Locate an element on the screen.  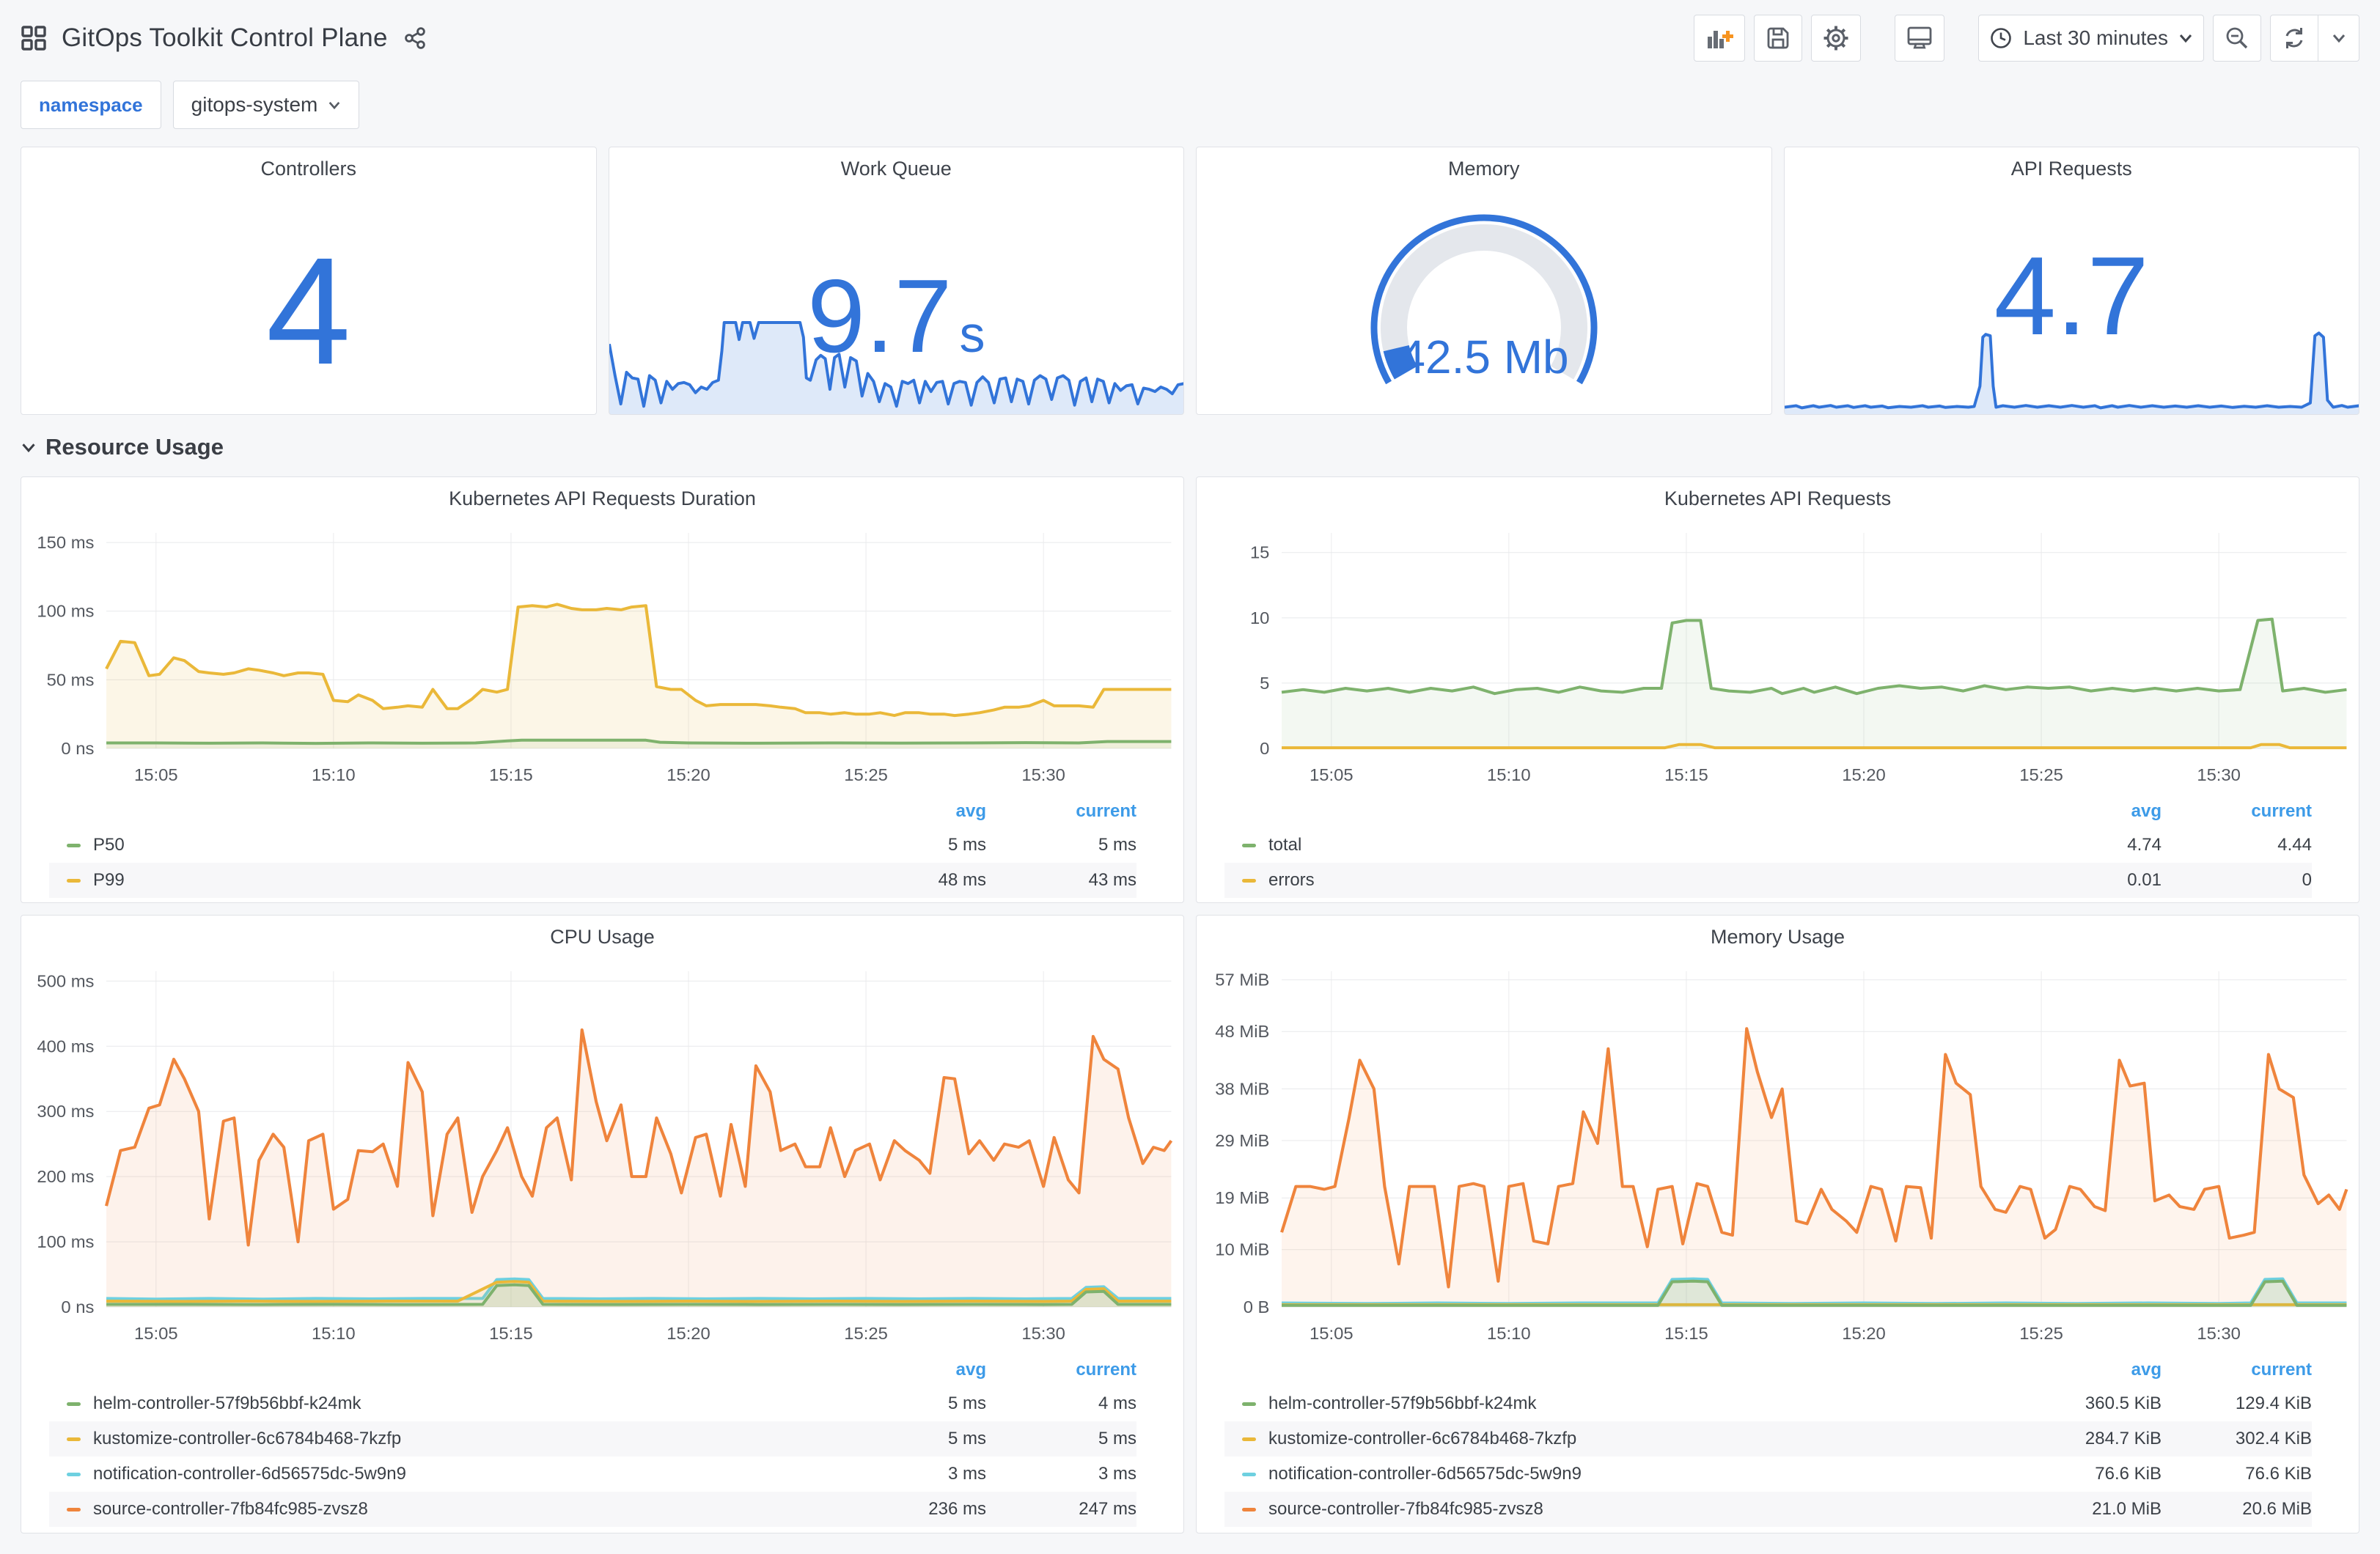
svg-text: 15:25 is located at coordinates (2041, 1334).